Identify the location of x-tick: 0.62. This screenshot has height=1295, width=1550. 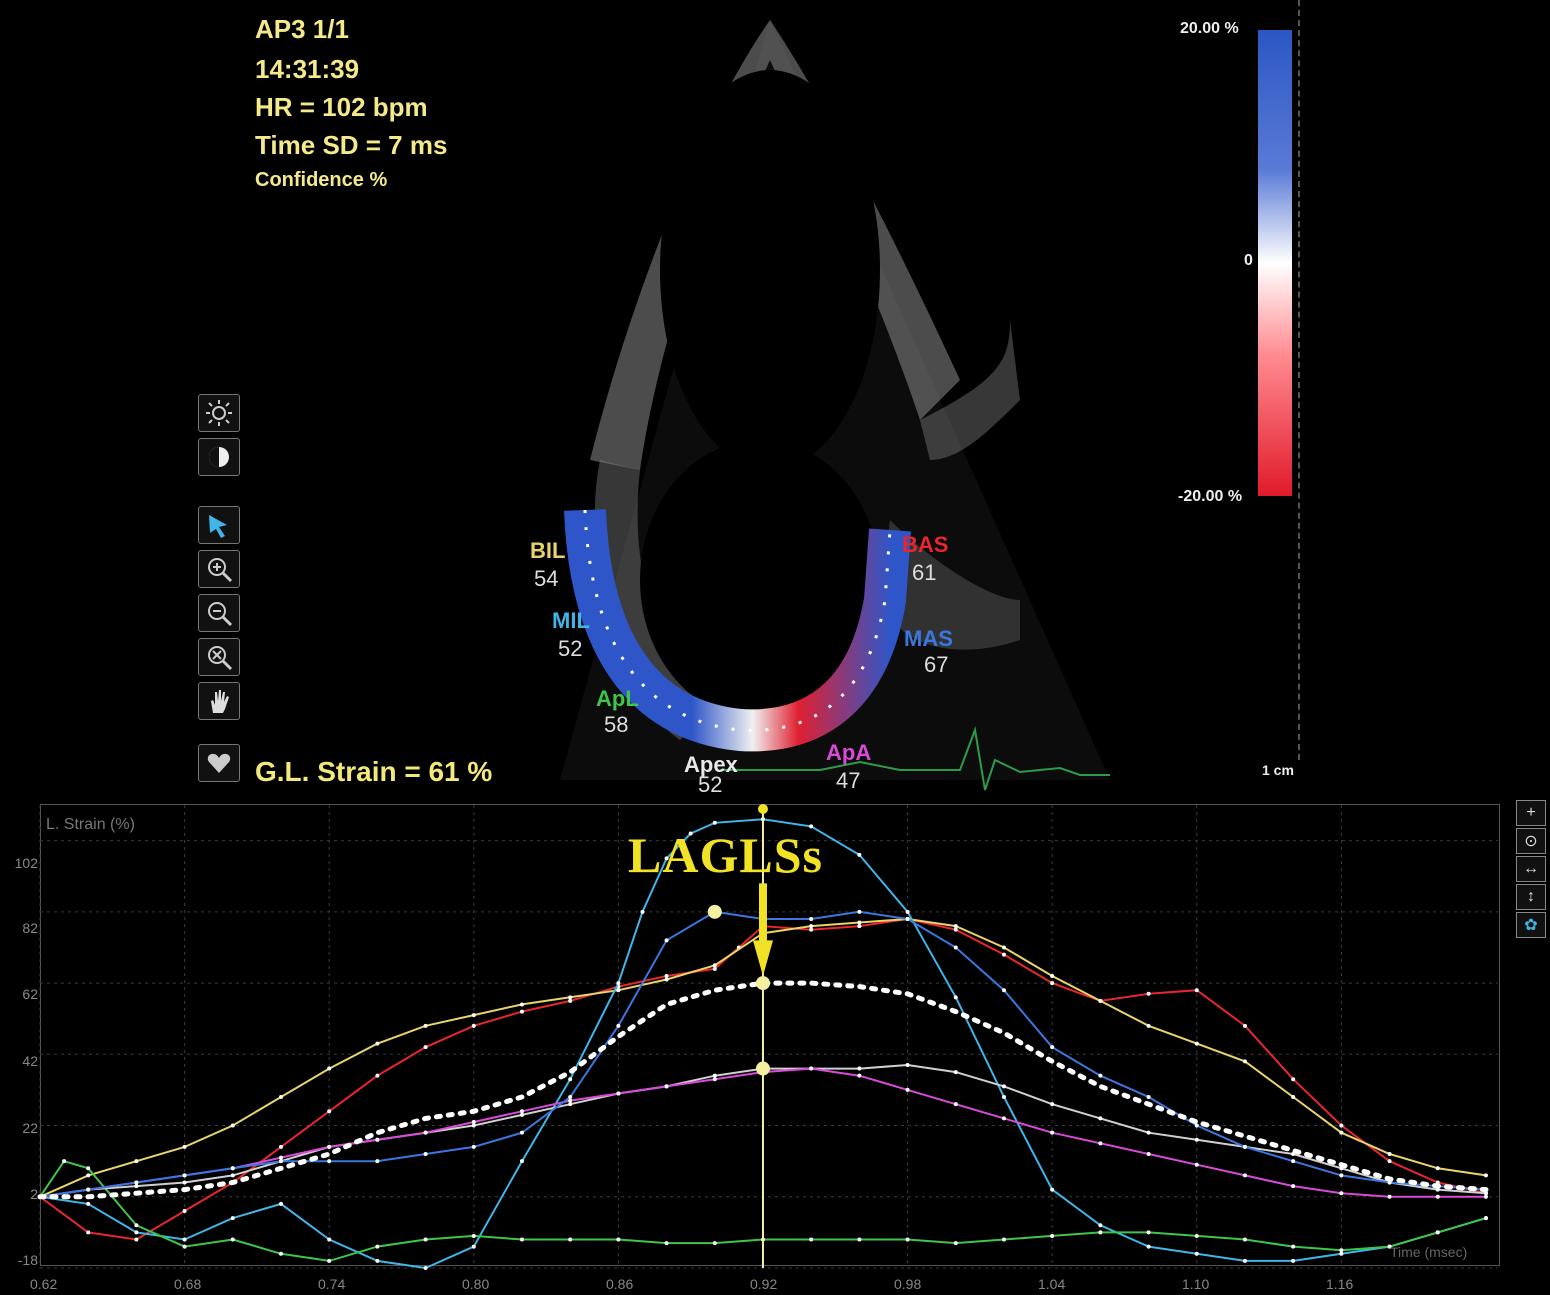
(44, 1284).